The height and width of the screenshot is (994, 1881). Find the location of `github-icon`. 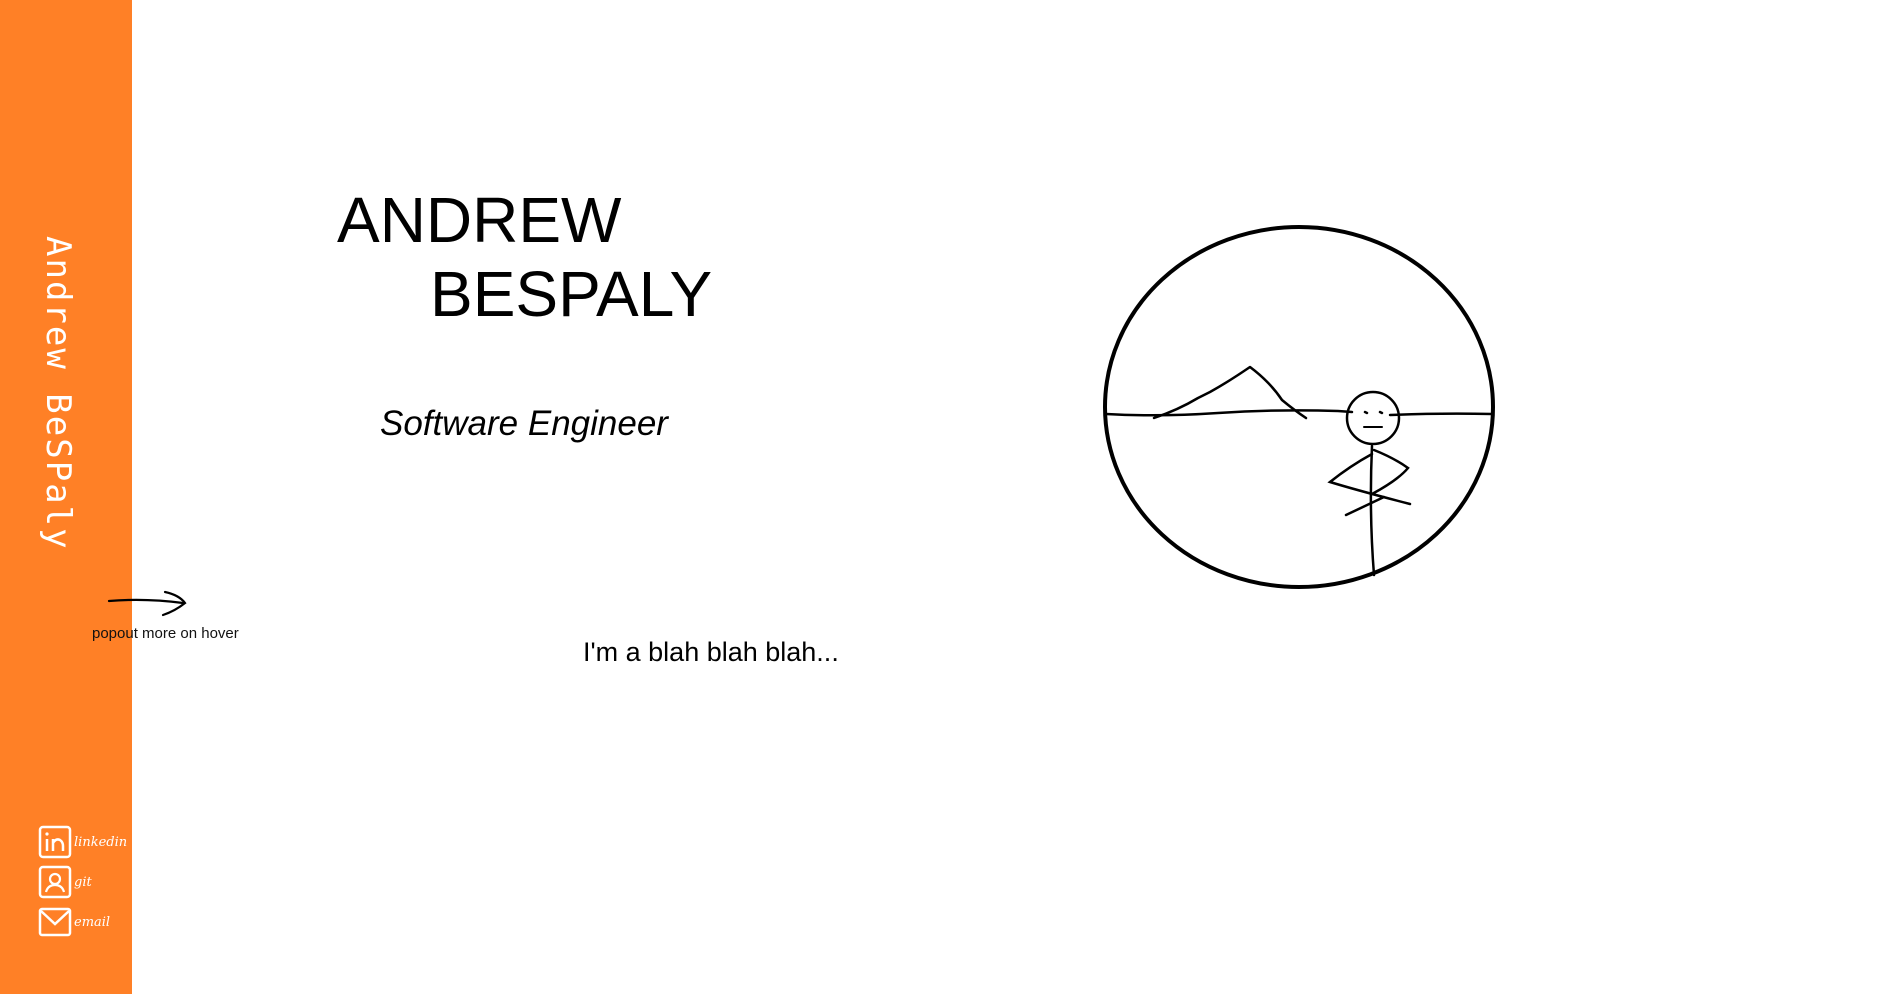

github-icon is located at coordinates (55, 882).